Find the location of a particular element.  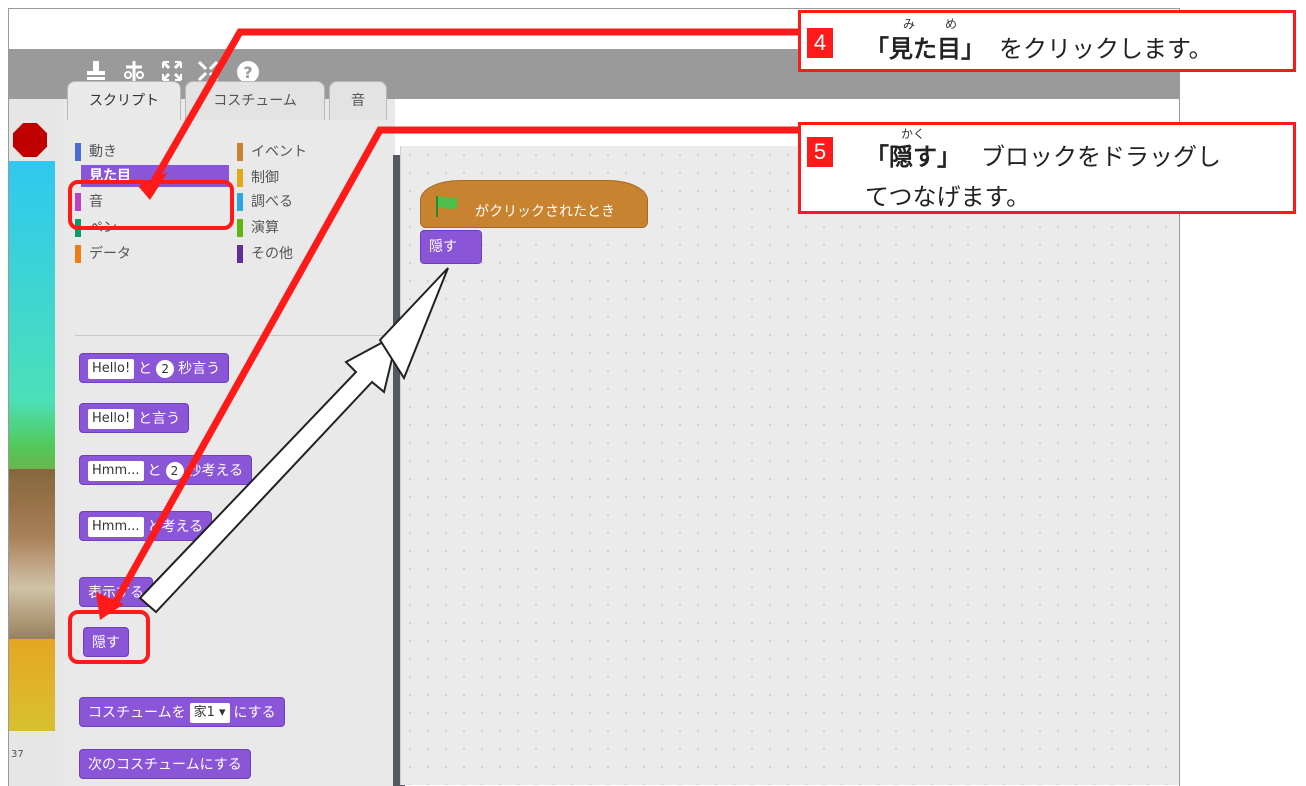

category-control: 制御 is located at coordinates (258, 178).